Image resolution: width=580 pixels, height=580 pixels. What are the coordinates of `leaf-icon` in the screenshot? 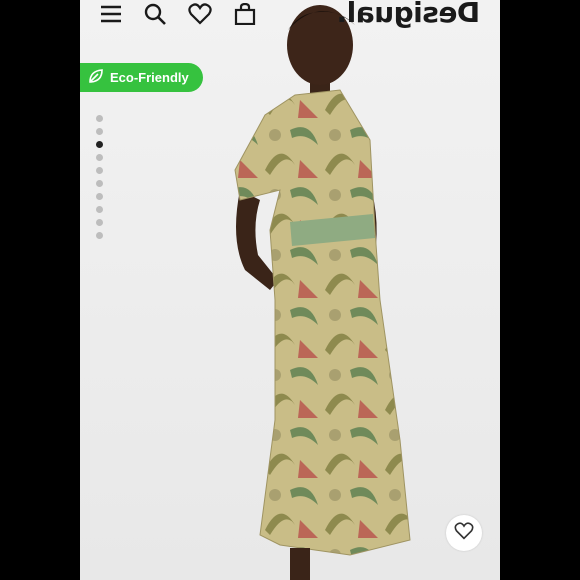 It's located at (96, 77).